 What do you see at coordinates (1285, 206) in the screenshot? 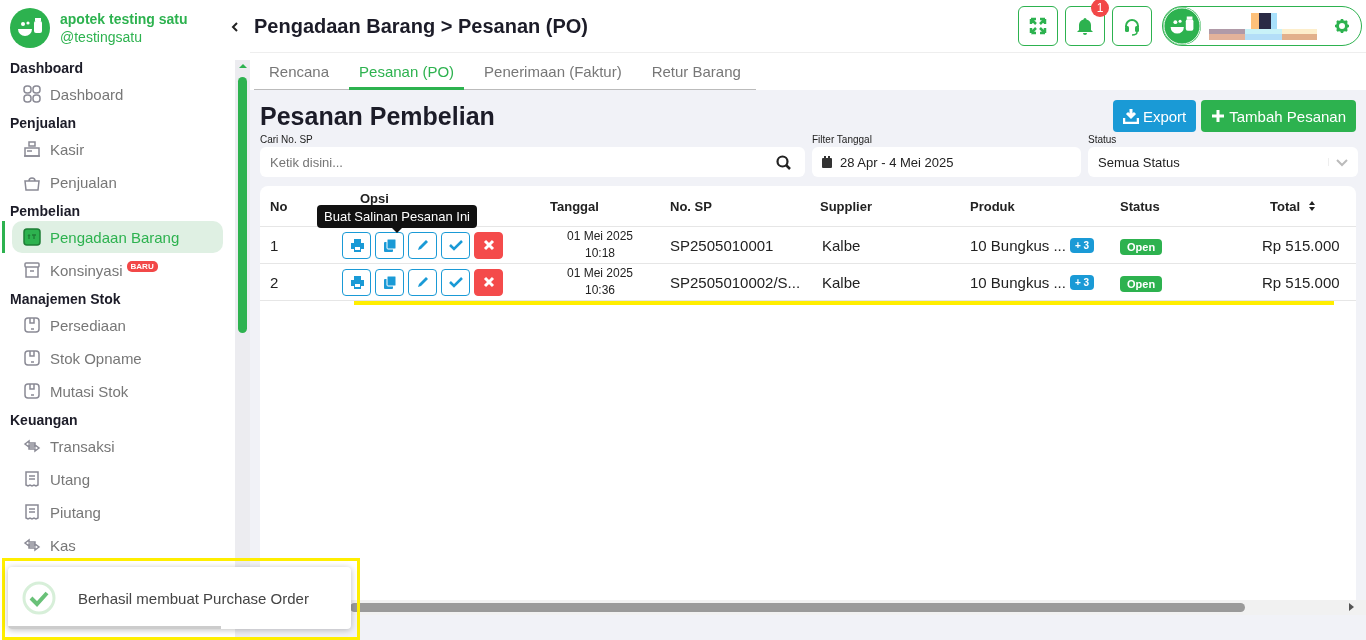
I see `column-header: Total` at bounding box center [1285, 206].